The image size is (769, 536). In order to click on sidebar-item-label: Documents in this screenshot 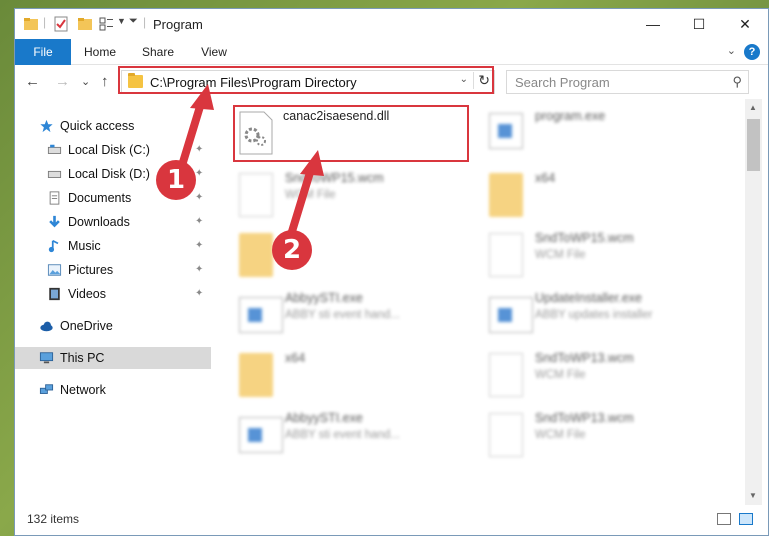, I will do `click(100, 198)`.